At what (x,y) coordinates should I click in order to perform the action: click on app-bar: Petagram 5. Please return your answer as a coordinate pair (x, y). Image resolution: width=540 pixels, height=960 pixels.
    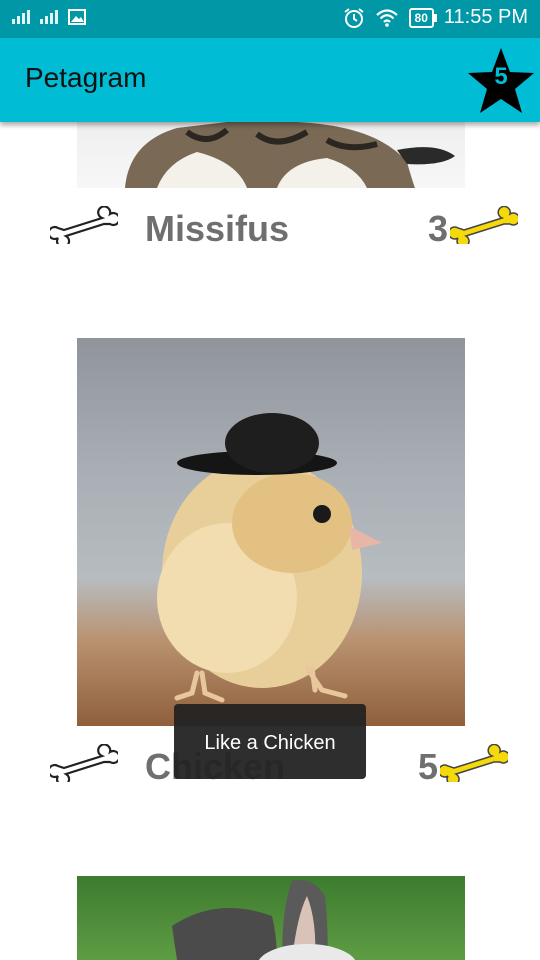
    Looking at the image, I should click on (270, 80).